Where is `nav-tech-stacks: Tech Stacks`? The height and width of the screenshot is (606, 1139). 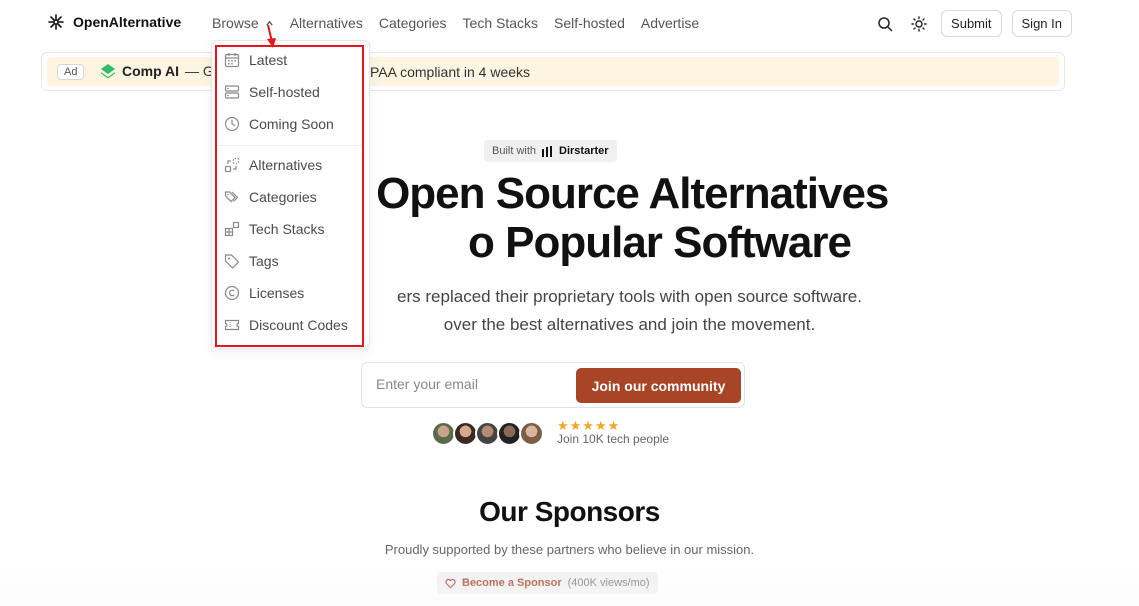 nav-tech-stacks: Tech Stacks is located at coordinates (500, 23).